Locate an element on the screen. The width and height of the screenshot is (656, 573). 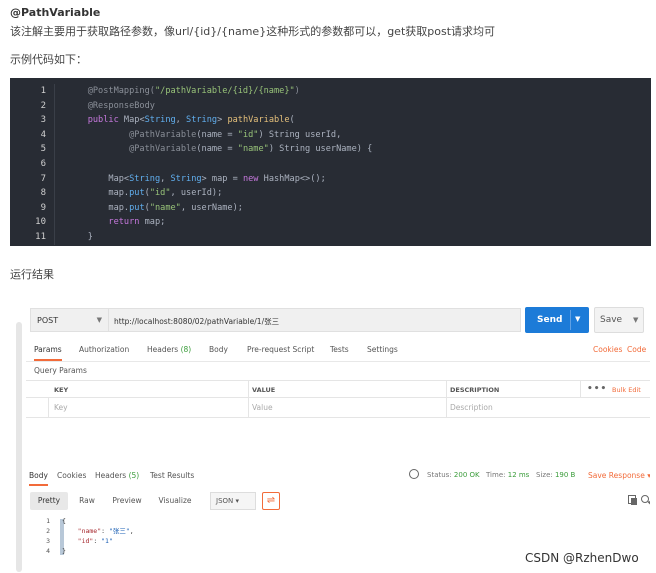
visualize-button: Visualize is located at coordinates (175, 501).